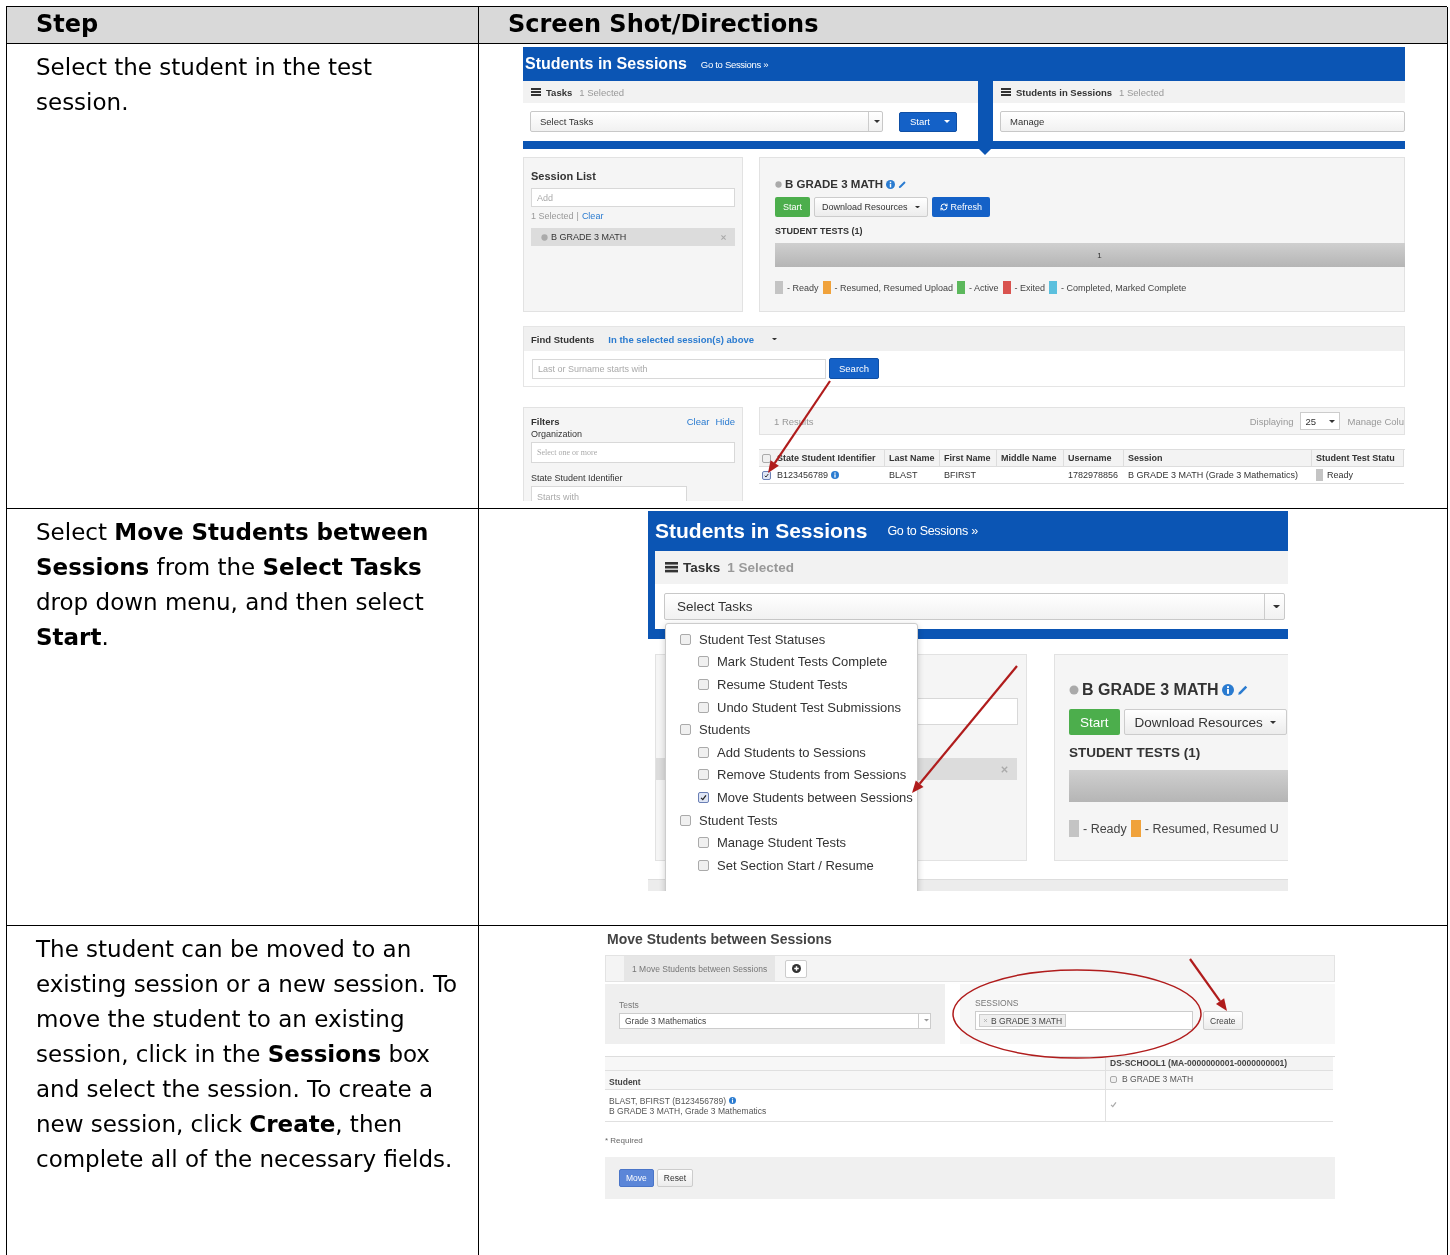 This screenshot has height=1255, width=1450. What do you see at coordinates (943, 207) in the screenshot?
I see `refresh-icon` at bounding box center [943, 207].